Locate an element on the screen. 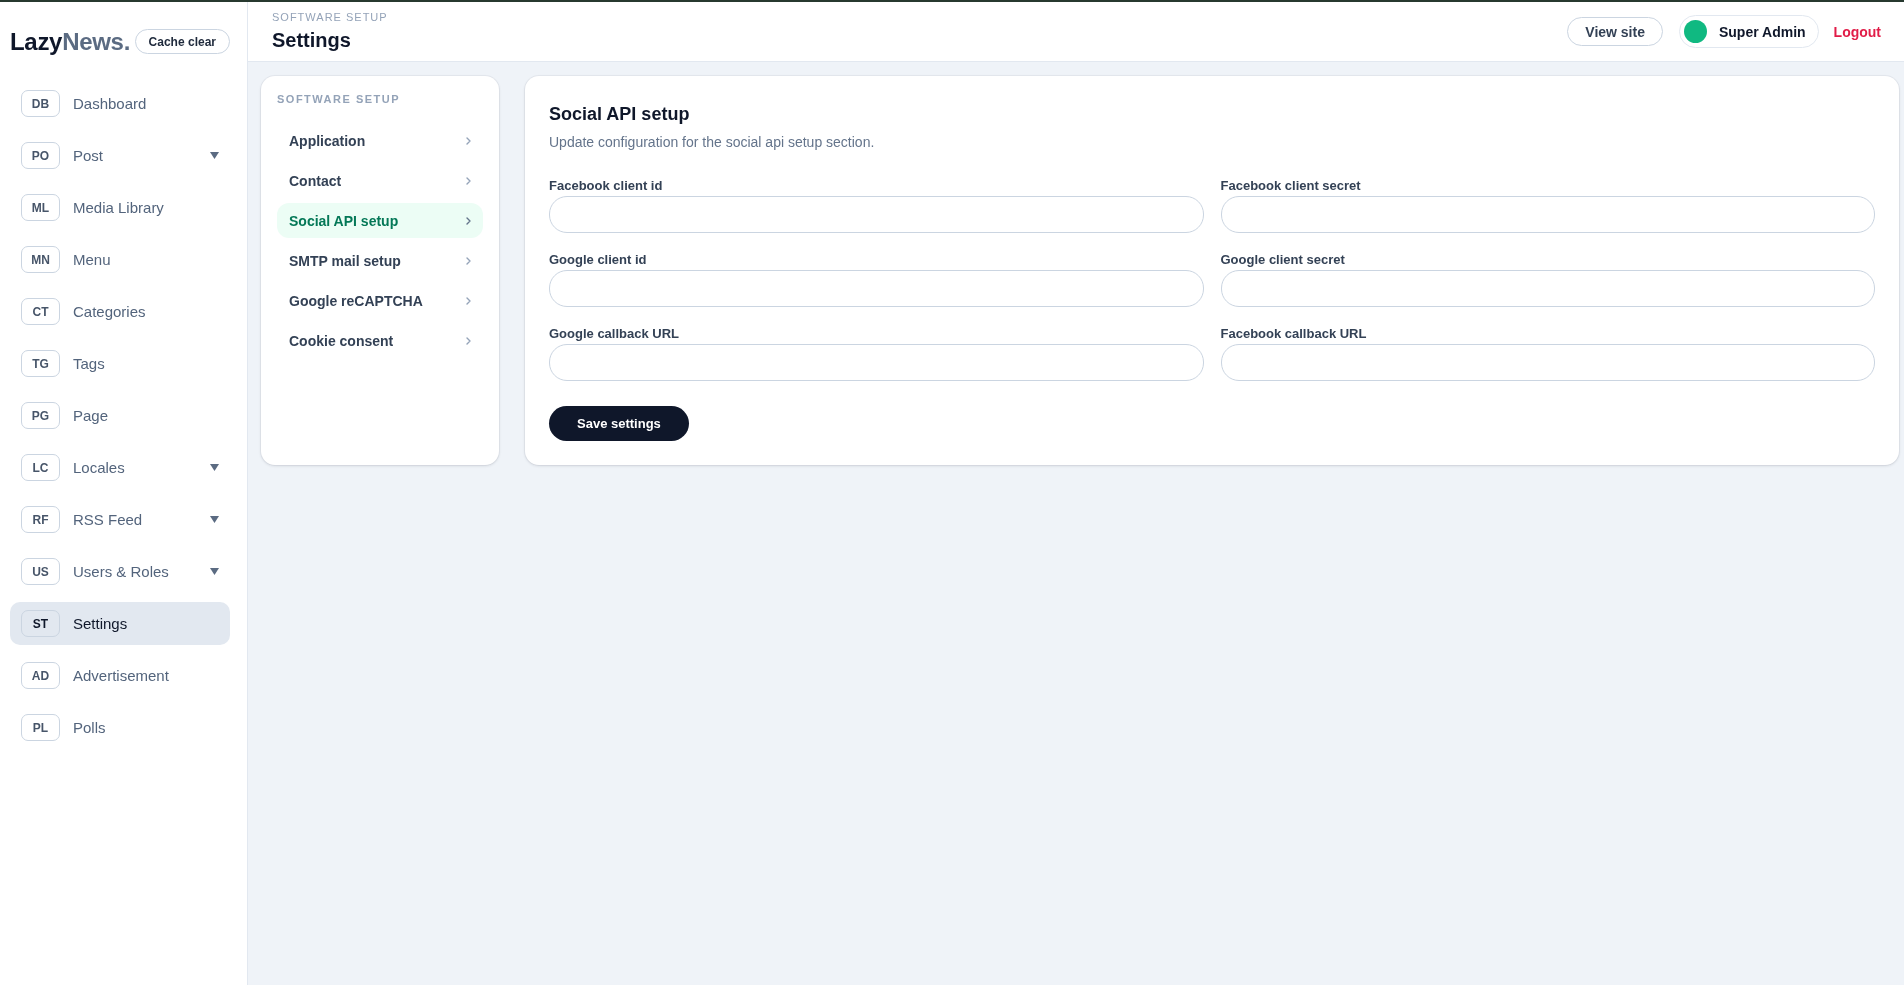 This screenshot has height=985, width=1904. field-label: Facebook callback URL is located at coordinates (1293, 334).